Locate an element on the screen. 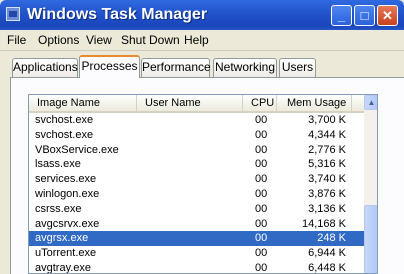 This screenshot has height=274, width=404. menu-bar: File Options View Shut Down Help is located at coordinates (202, 40).